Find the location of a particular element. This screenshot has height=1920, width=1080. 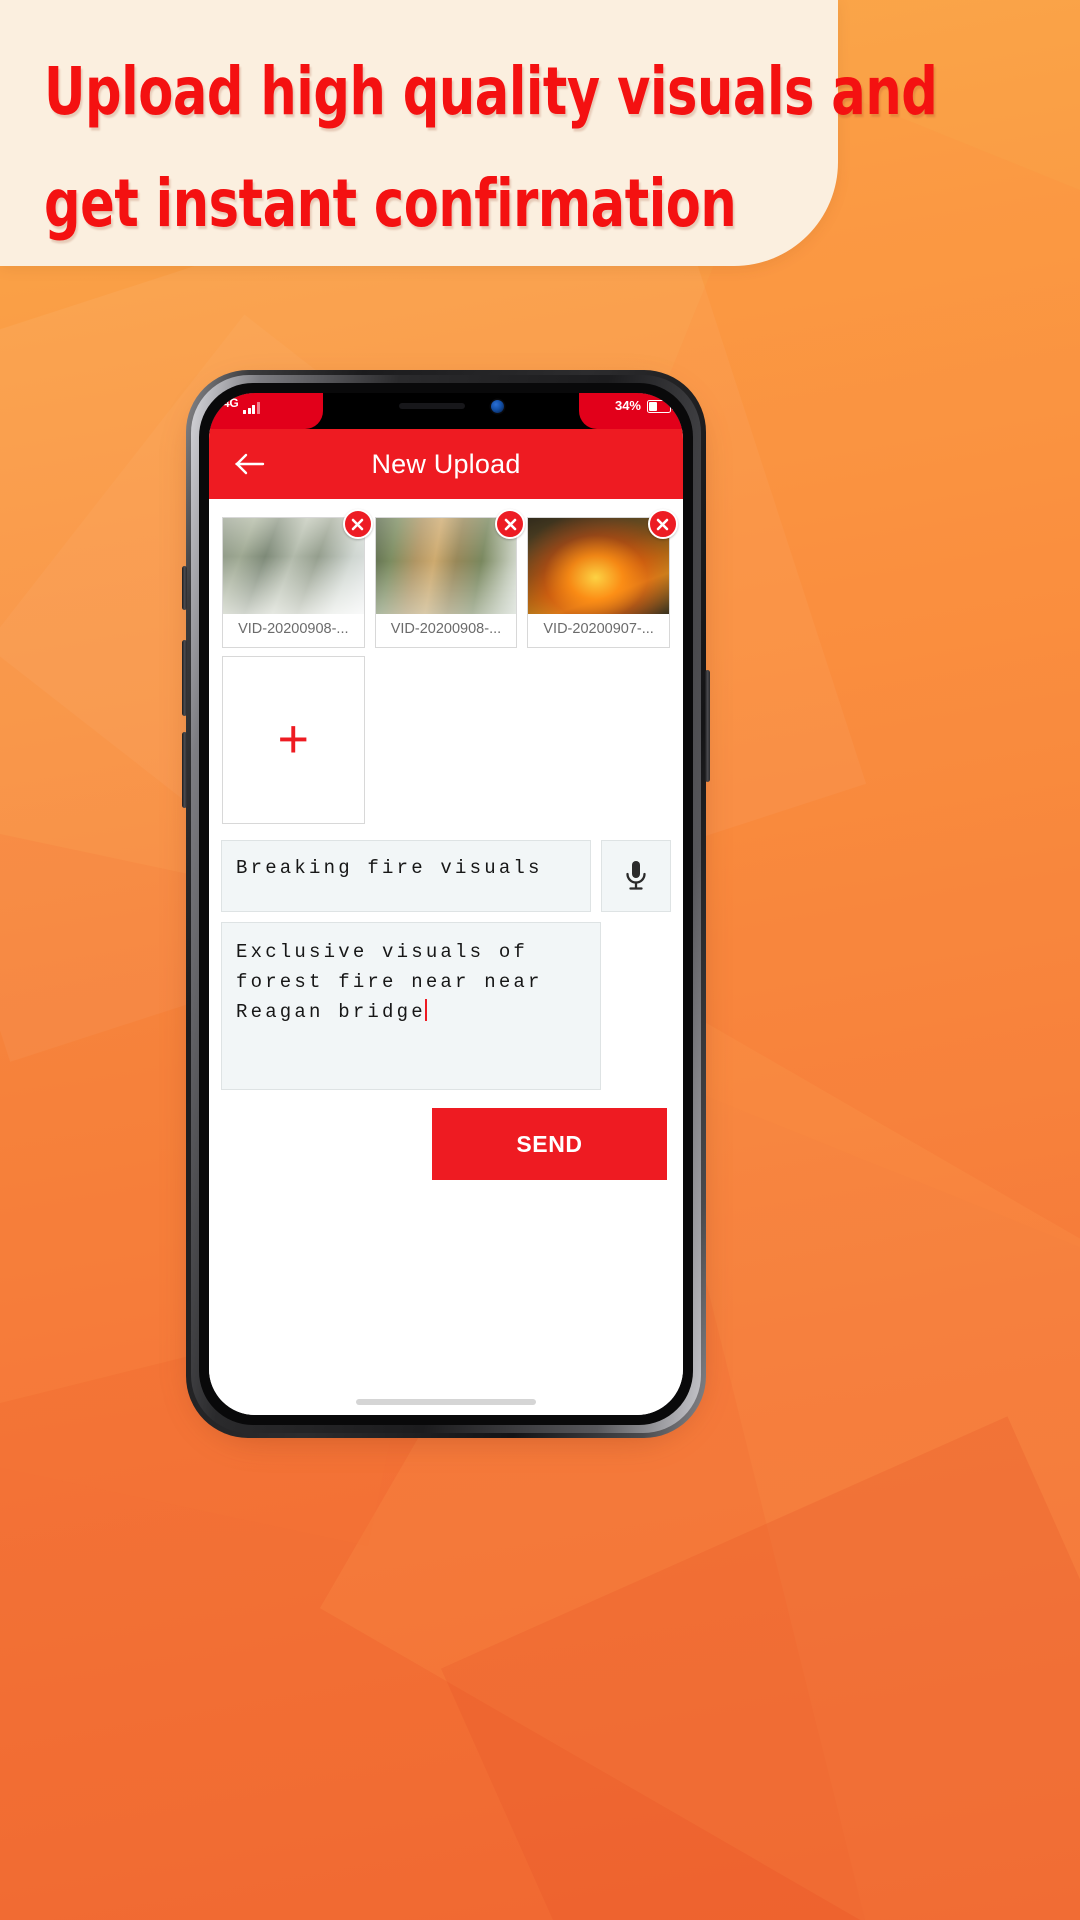

headline-line-2: get instant confirmation is located at coordinates (390, 203).